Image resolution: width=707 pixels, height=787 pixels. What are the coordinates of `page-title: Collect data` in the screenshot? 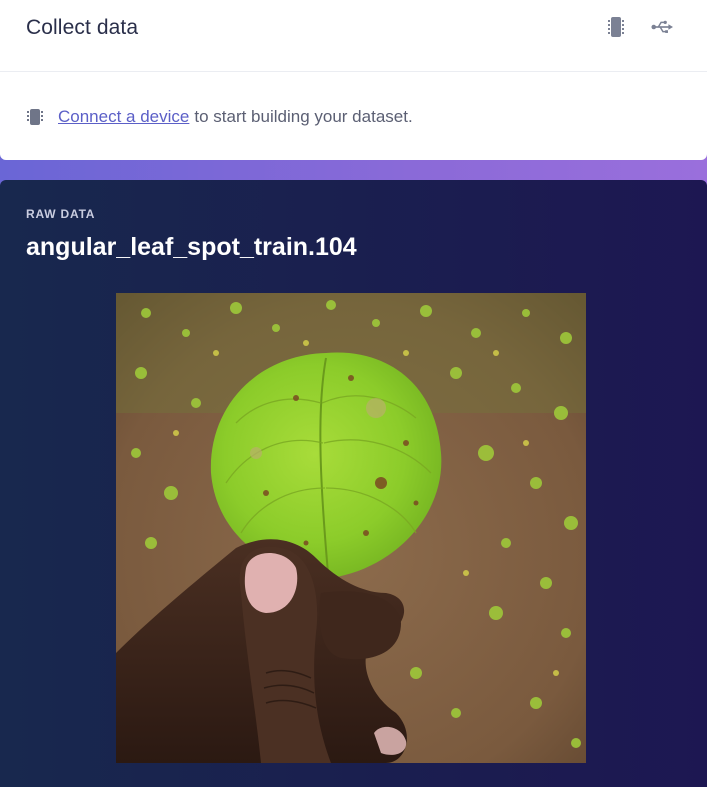 It's located at (82, 27).